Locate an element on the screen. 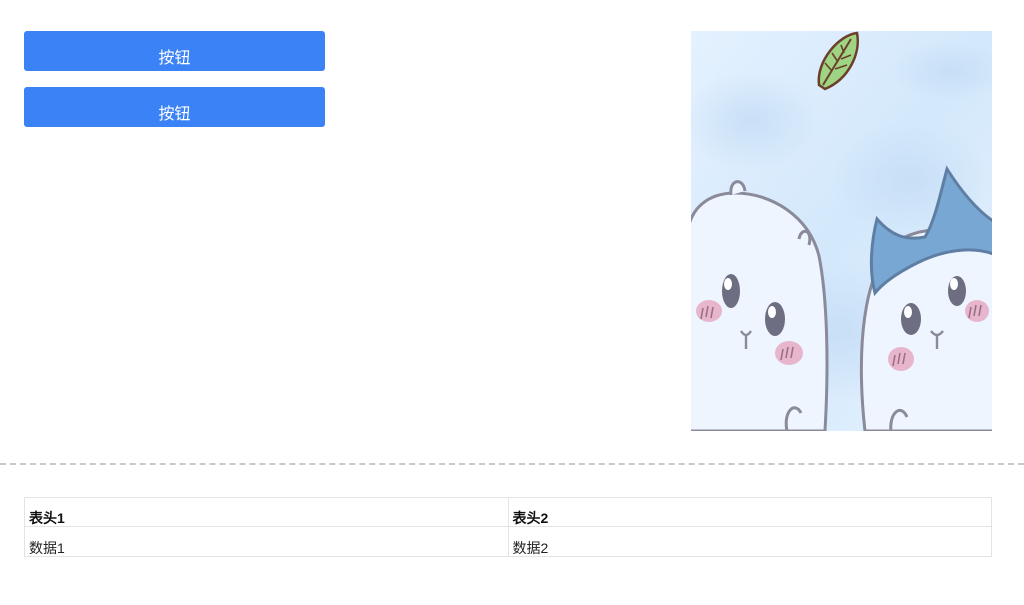  table-header-cell: 表头1 is located at coordinates (266, 512).